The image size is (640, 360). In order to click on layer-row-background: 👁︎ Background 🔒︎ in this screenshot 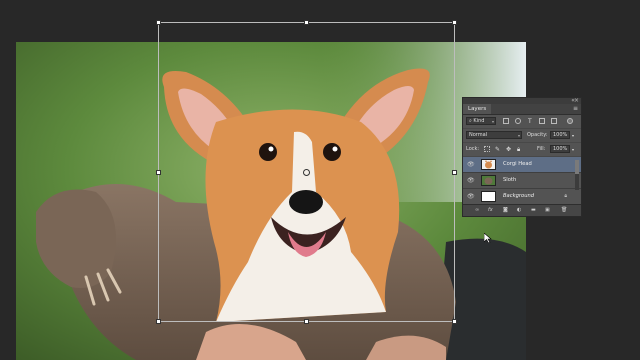, I will do `click(522, 197)`.